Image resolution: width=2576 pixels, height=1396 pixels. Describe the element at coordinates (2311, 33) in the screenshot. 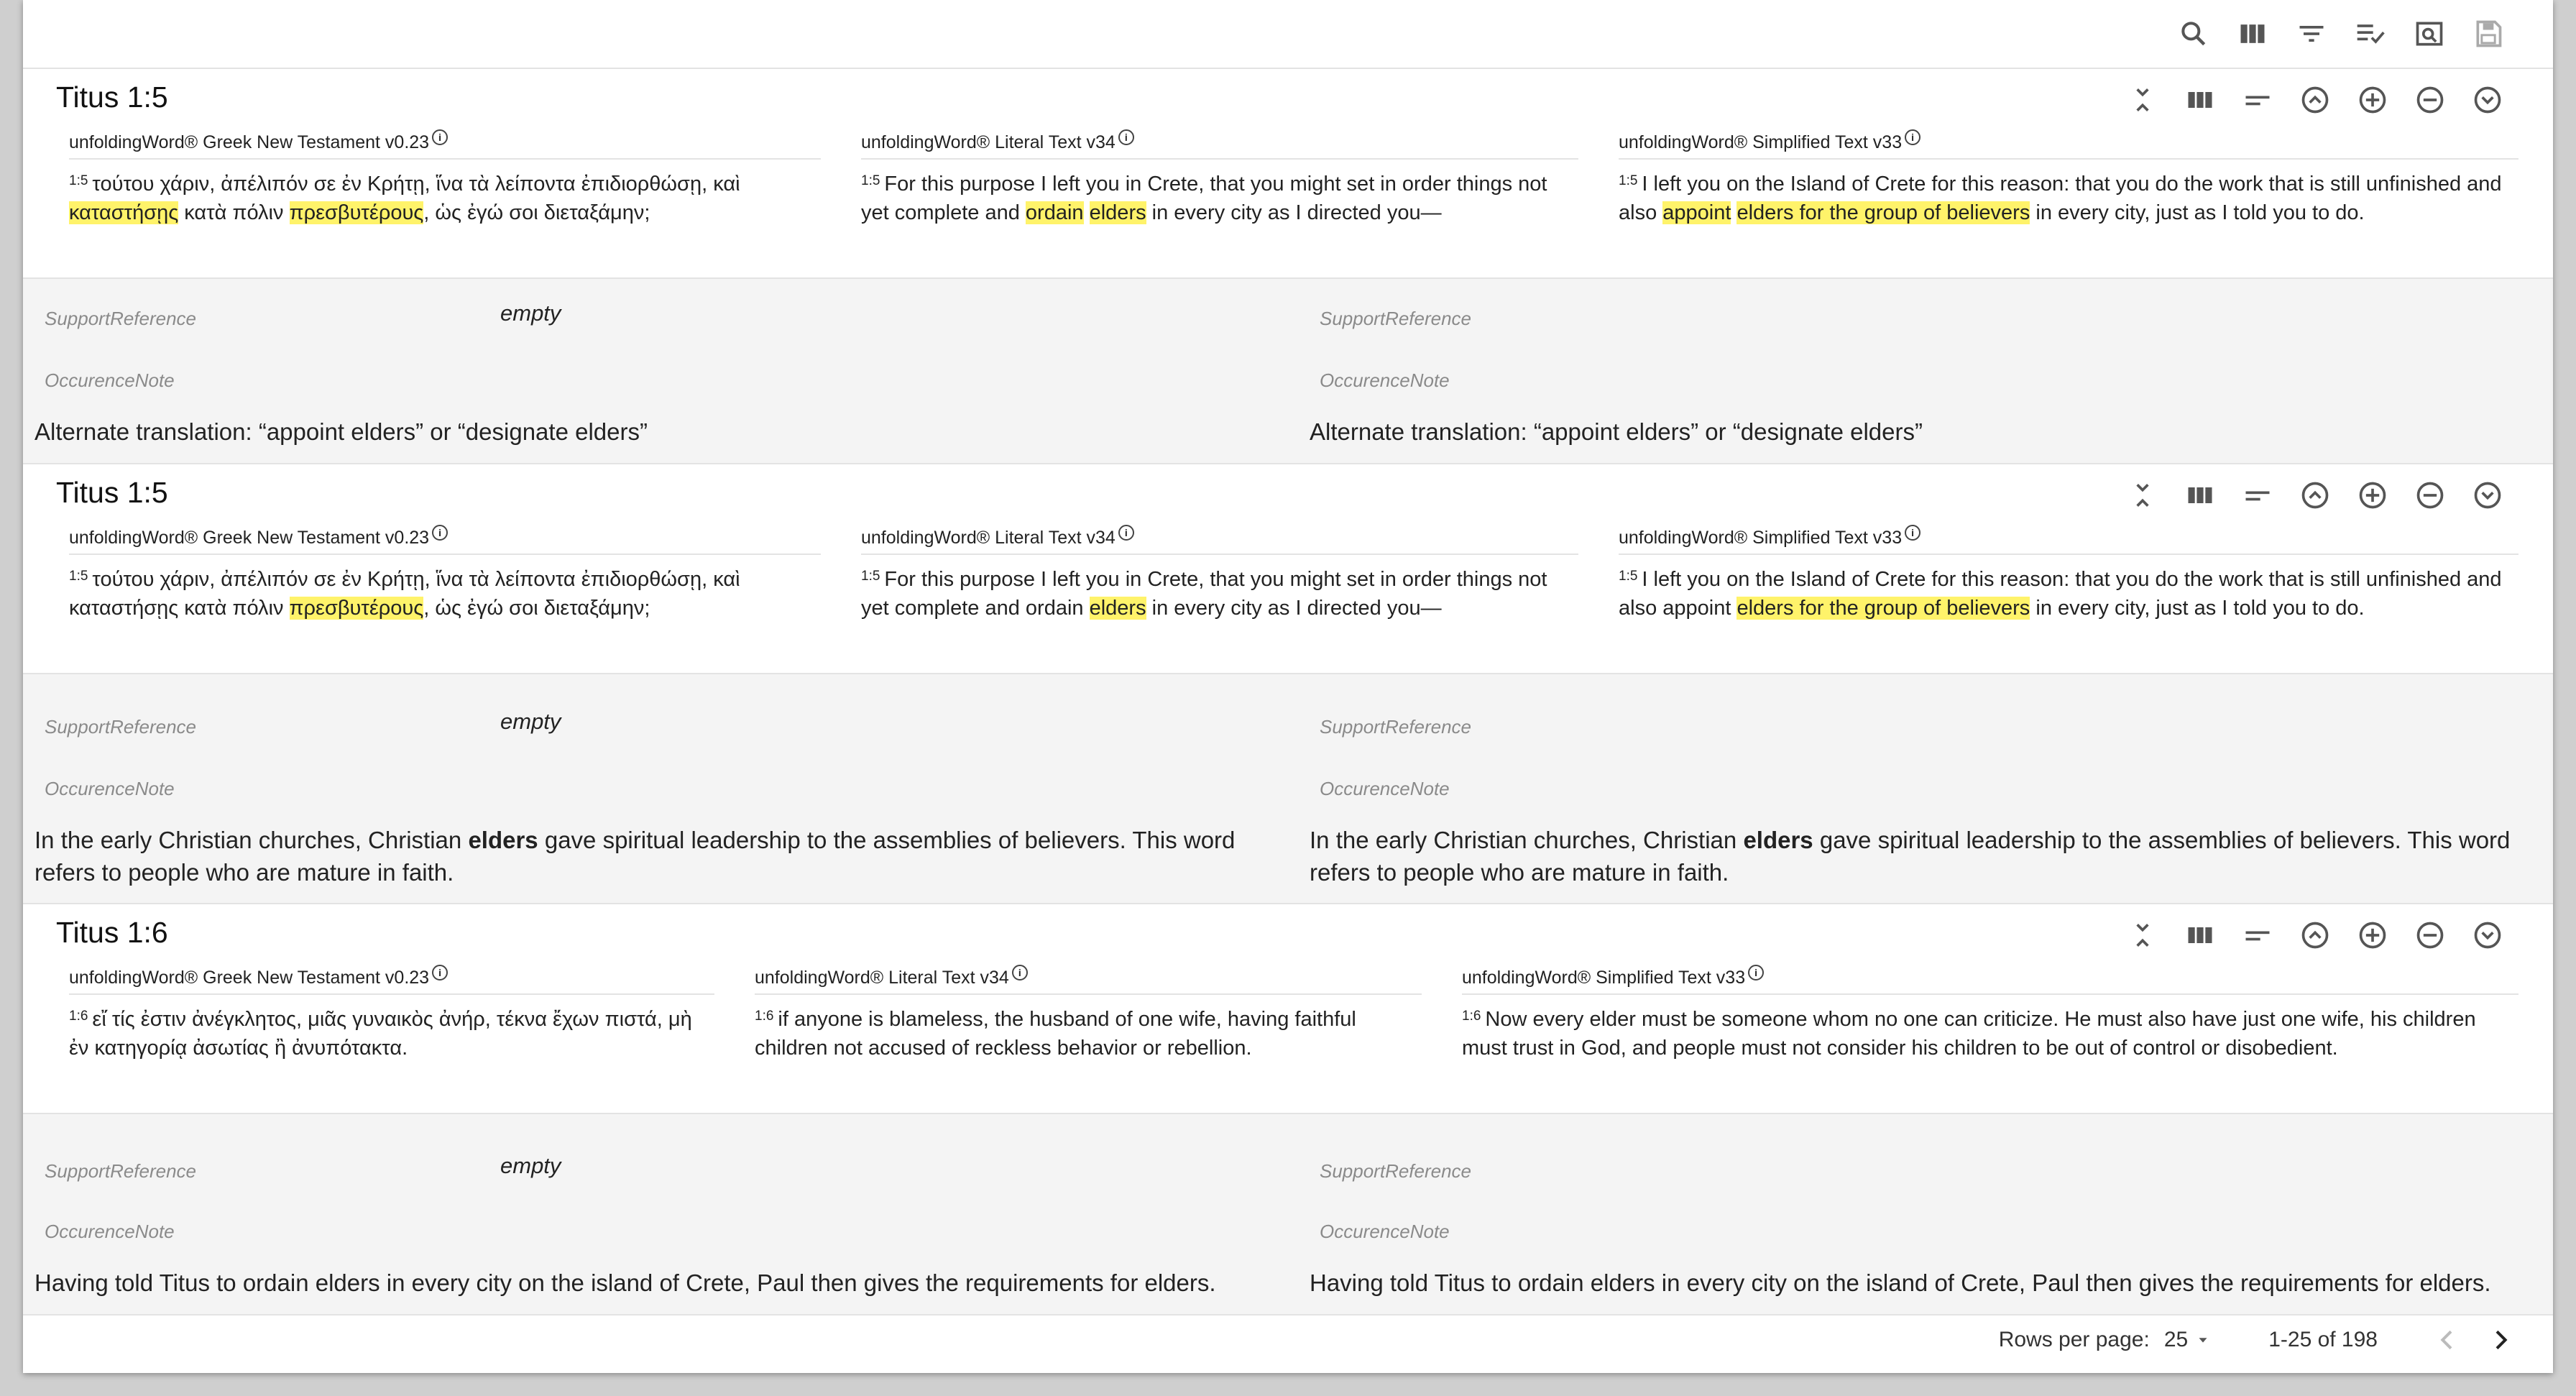

I see `filter-button` at that location.